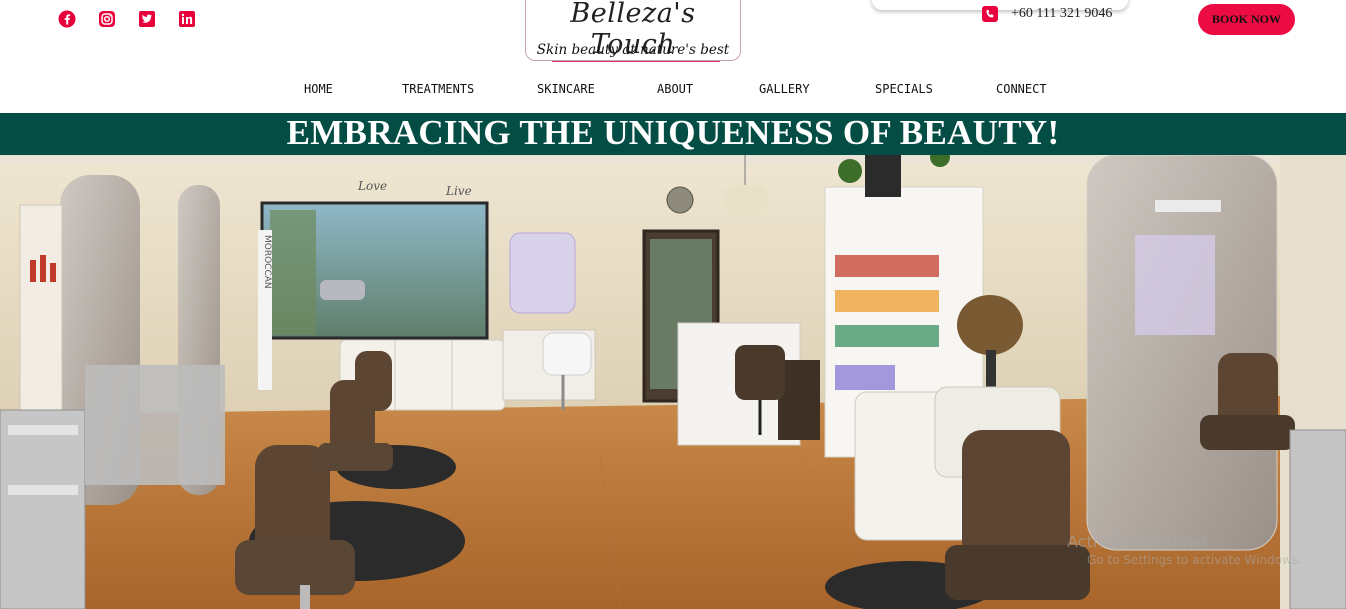 This screenshot has height=609, width=1346. What do you see at coordinates (147, 19) in the screenshot?
I see `twitter-icon` at bounding box center [147, 19].